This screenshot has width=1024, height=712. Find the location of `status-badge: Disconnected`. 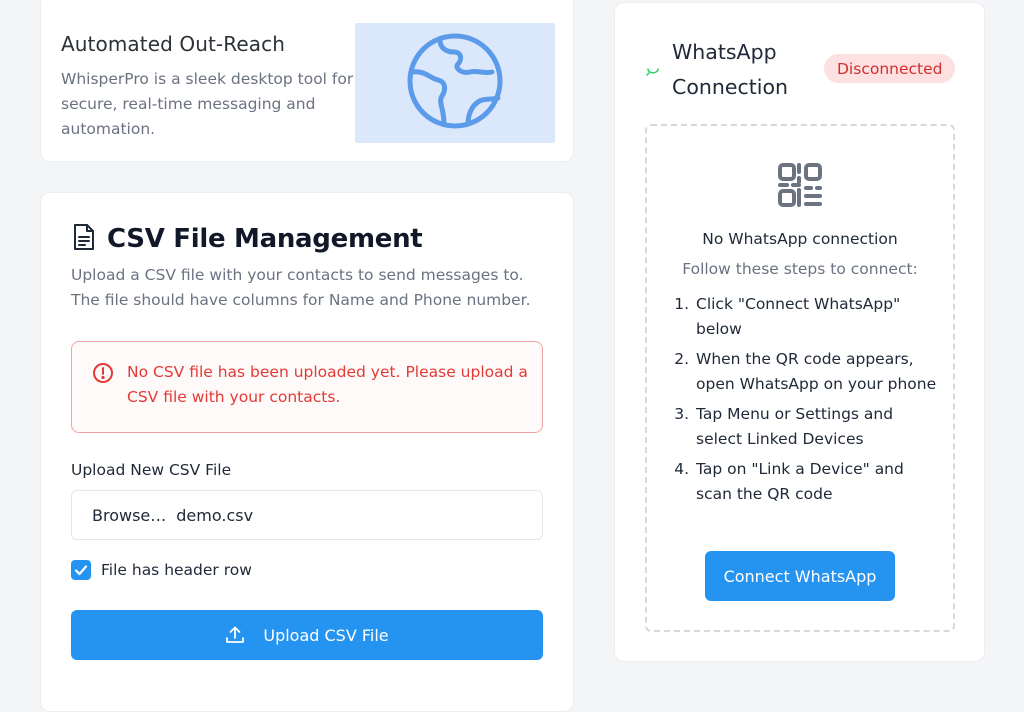

status-badge: Disconnected is located at coordinates (890, 68).